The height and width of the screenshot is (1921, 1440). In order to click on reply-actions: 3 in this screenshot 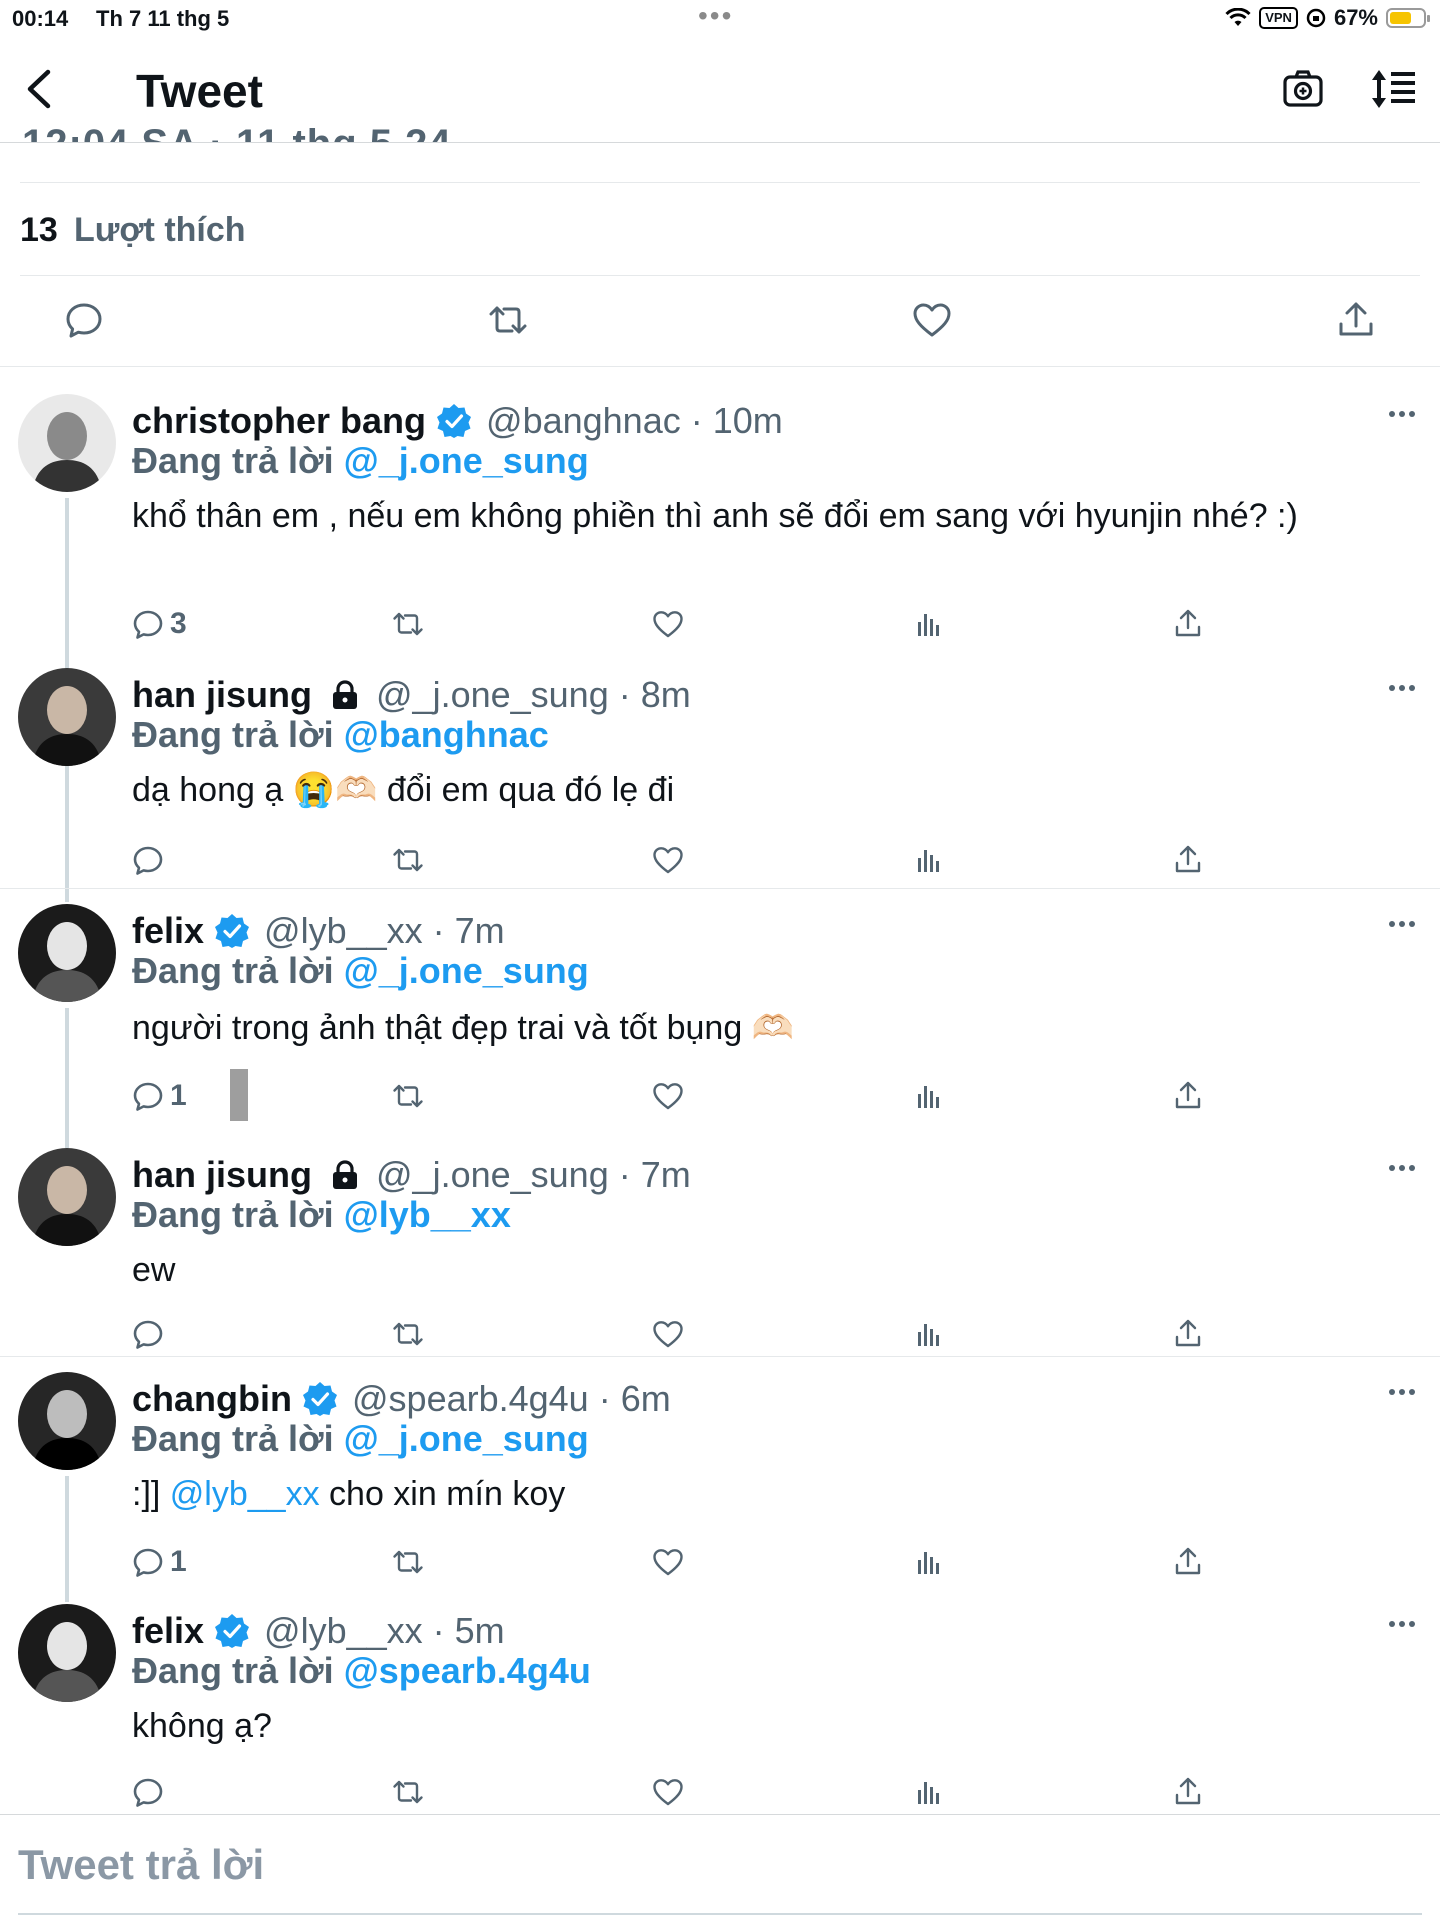, I will do `click(757, 624)`.